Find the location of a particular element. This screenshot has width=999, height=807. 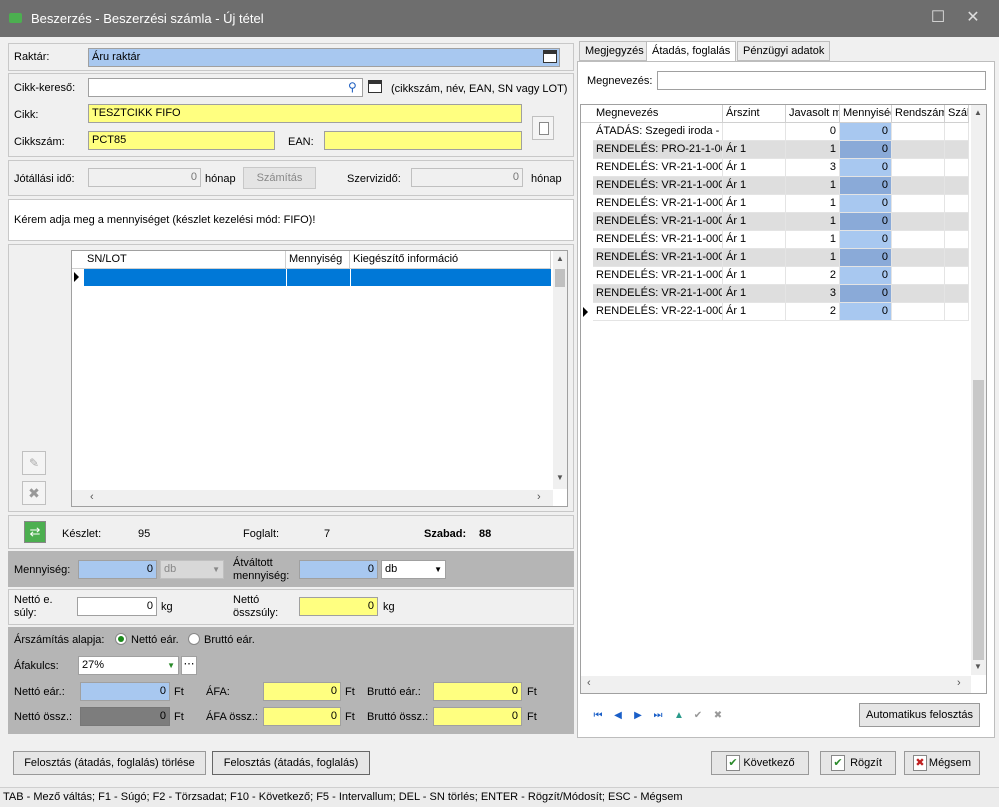

nav-last-icon: ⏭ is located at coordinates (658, 716).